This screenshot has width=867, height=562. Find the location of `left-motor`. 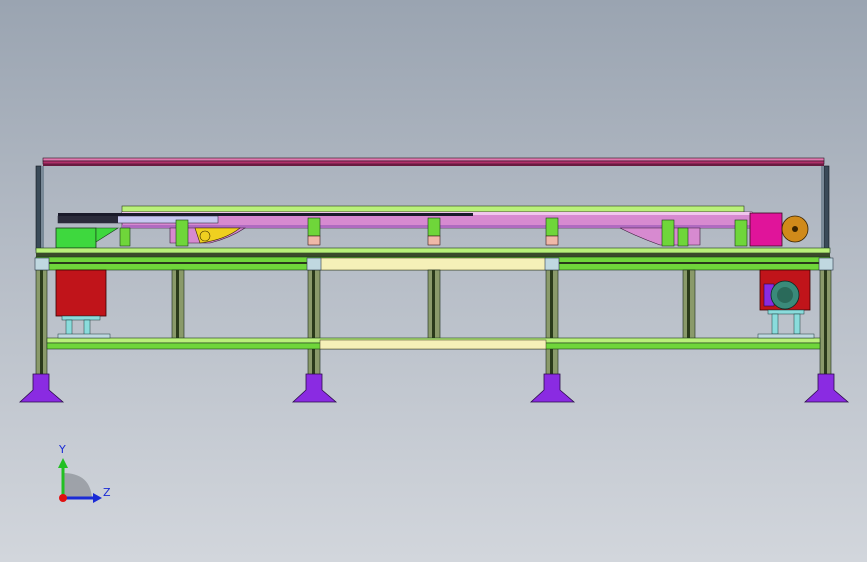

left-motor is located at coordinates (83, 304).